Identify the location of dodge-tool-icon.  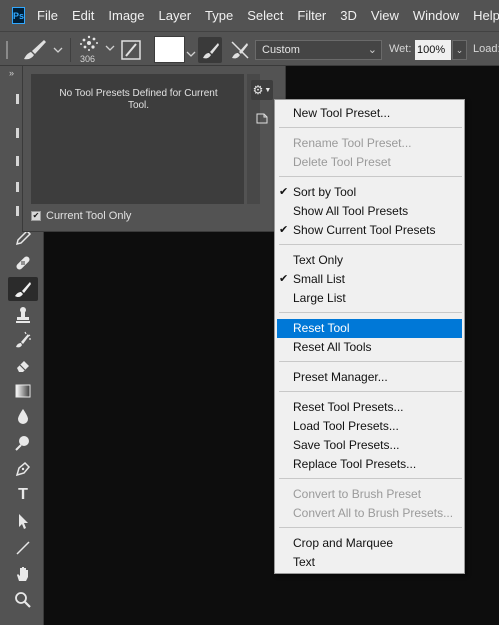
(23, 443).